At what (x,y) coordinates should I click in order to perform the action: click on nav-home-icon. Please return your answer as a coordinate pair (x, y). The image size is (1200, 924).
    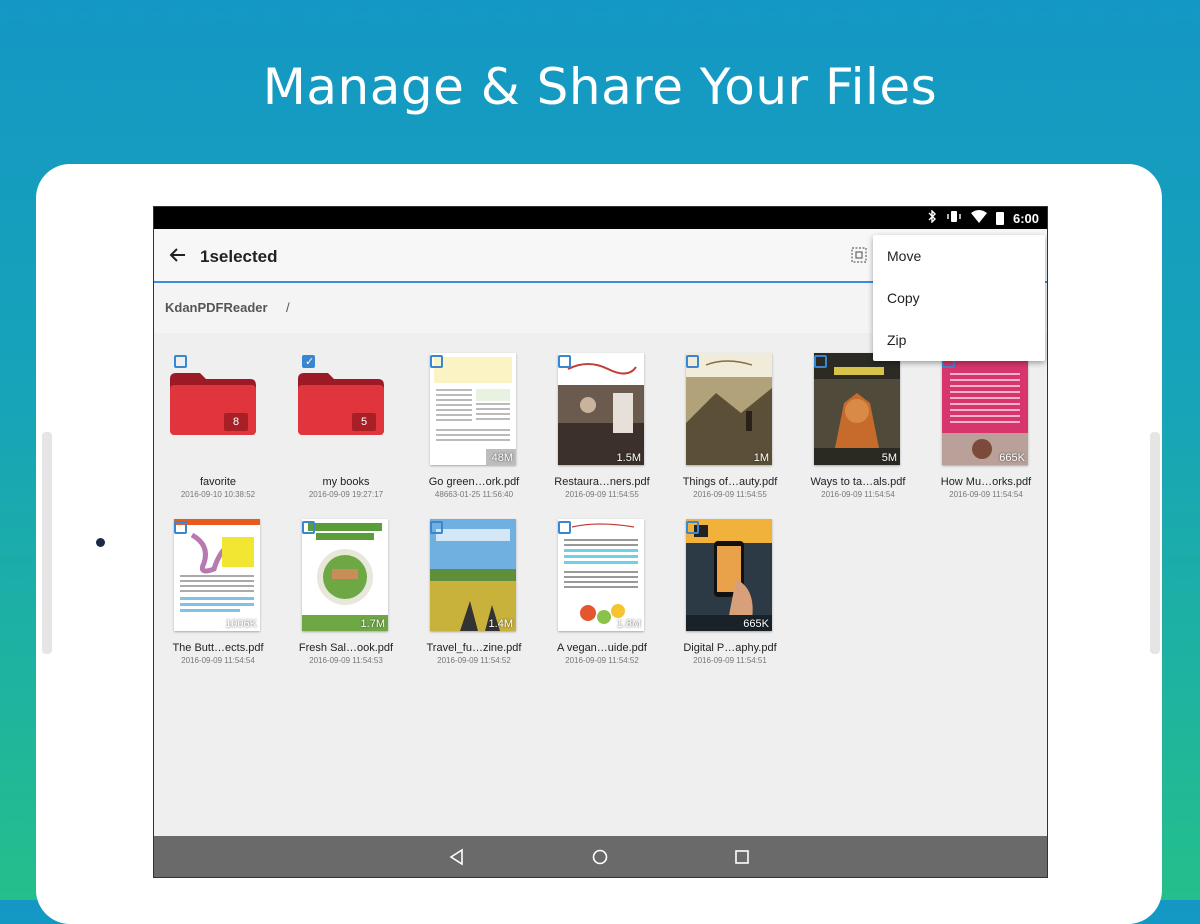
    Looking at the image, I should click on (600, 857).